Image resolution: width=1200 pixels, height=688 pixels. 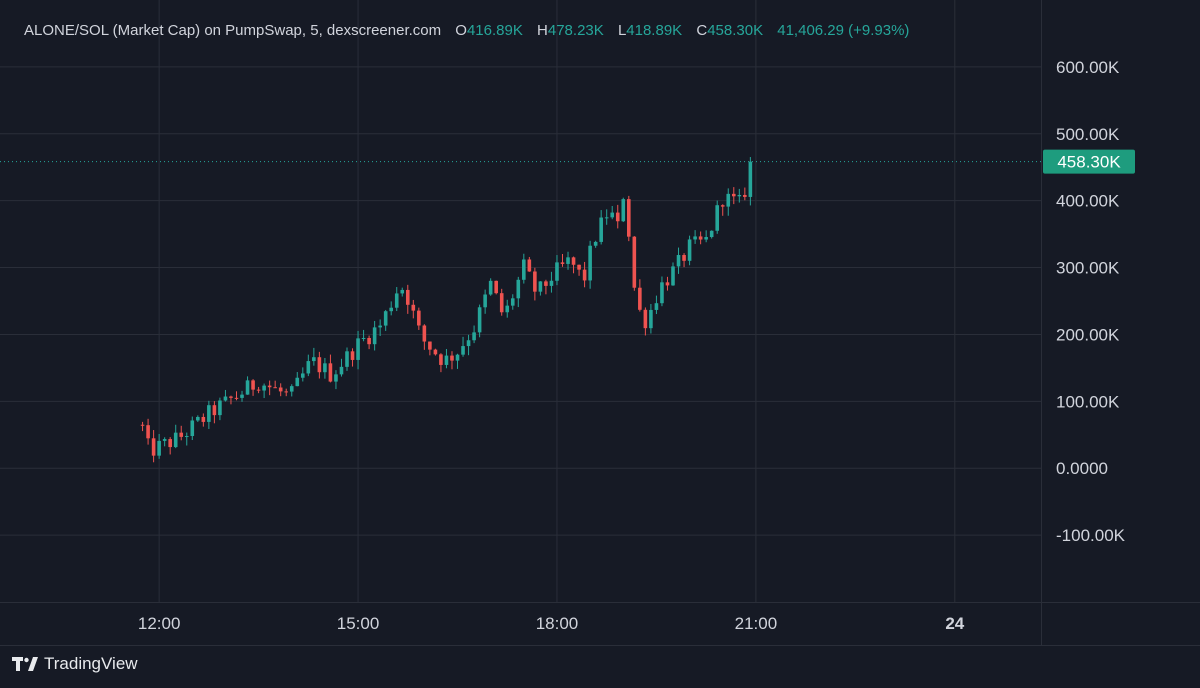 What do you see at coordinates (654, 30) in the screenshot?
I see `low-value: 418.89K` at bounding box center [654, 30].